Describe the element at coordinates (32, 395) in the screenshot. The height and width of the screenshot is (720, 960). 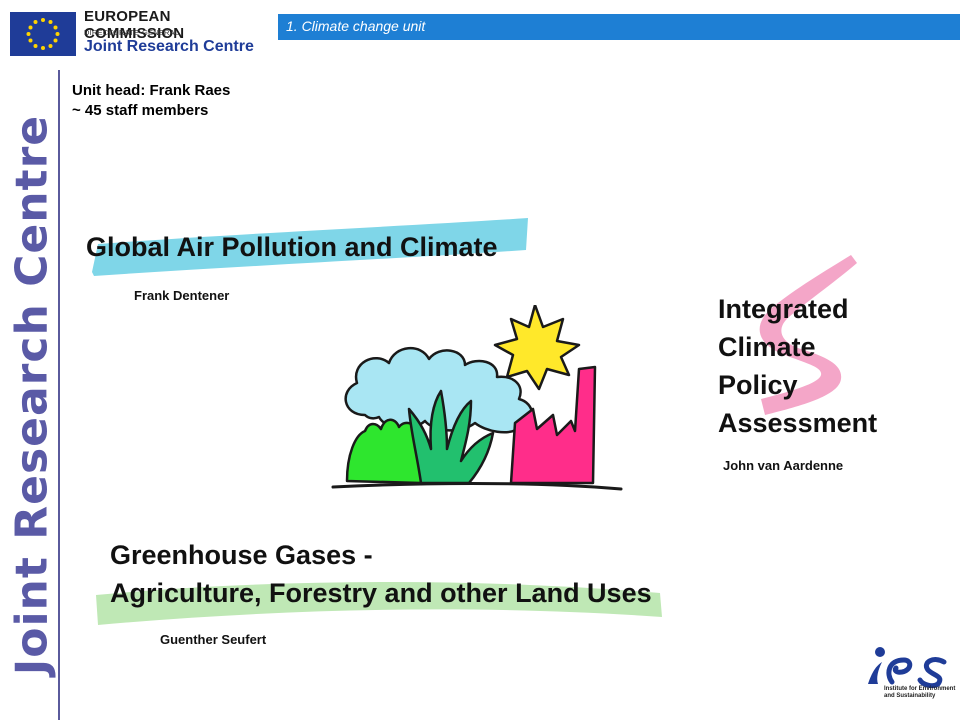
I see `side-label: Joint Research Centre` at that location.